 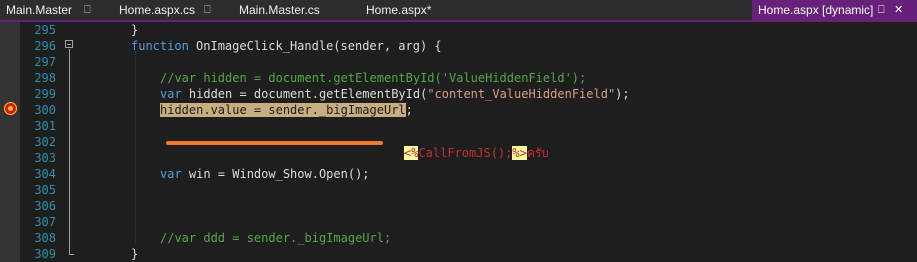 I want to click on indicator-margin, so click(x=10, y=142).